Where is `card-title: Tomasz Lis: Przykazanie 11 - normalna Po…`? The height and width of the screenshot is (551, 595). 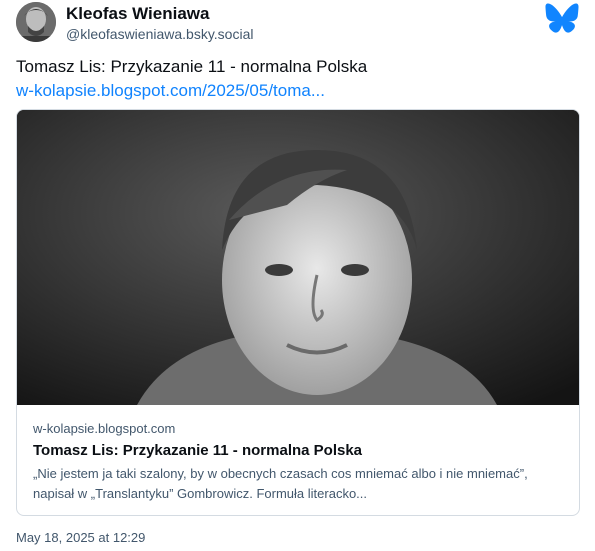
card-title: Tomasz Lis: Przykazanie 11 - normalna Po… is located at coordinates (198, 450).